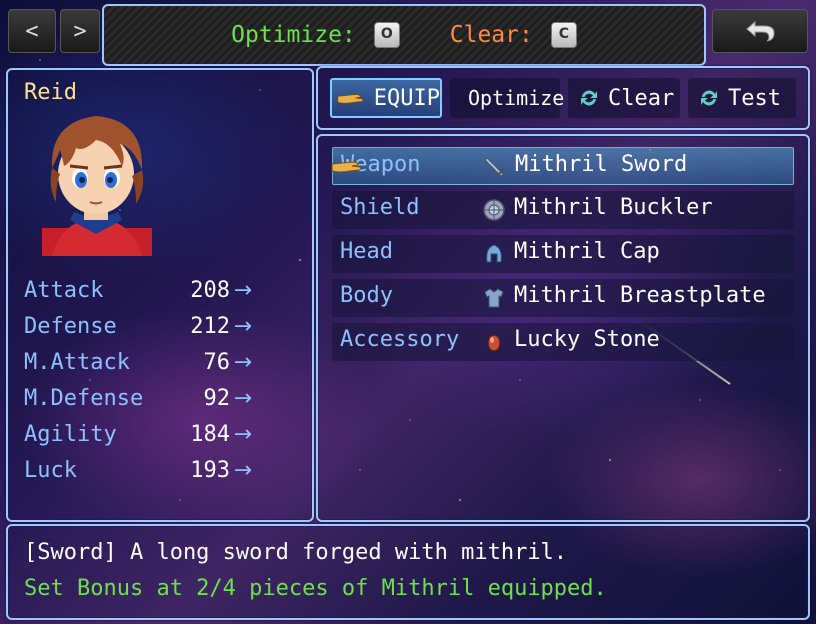  What do you see at coordinates (210, 434) in the screenshot?
I see `stat-value: 184` at bounding box center [210, 434].